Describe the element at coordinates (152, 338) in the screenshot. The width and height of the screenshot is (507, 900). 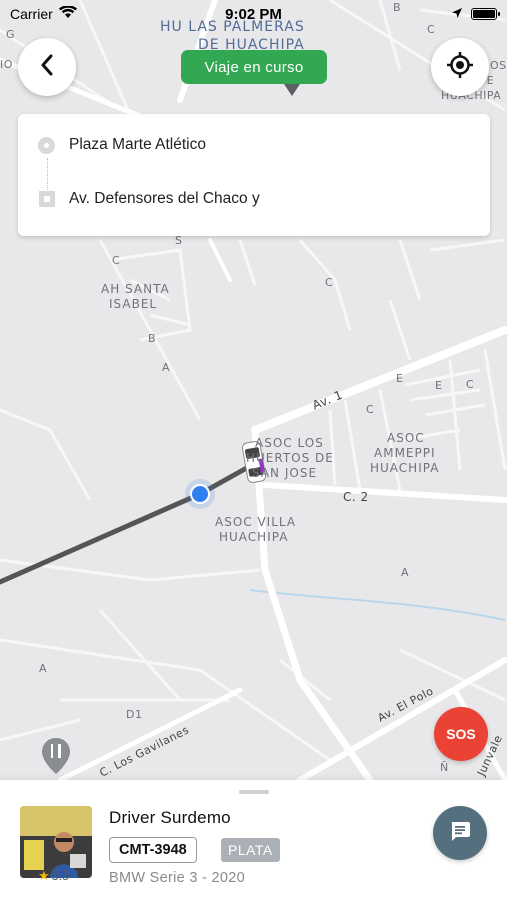
I see `map-label-block: B` at that location.